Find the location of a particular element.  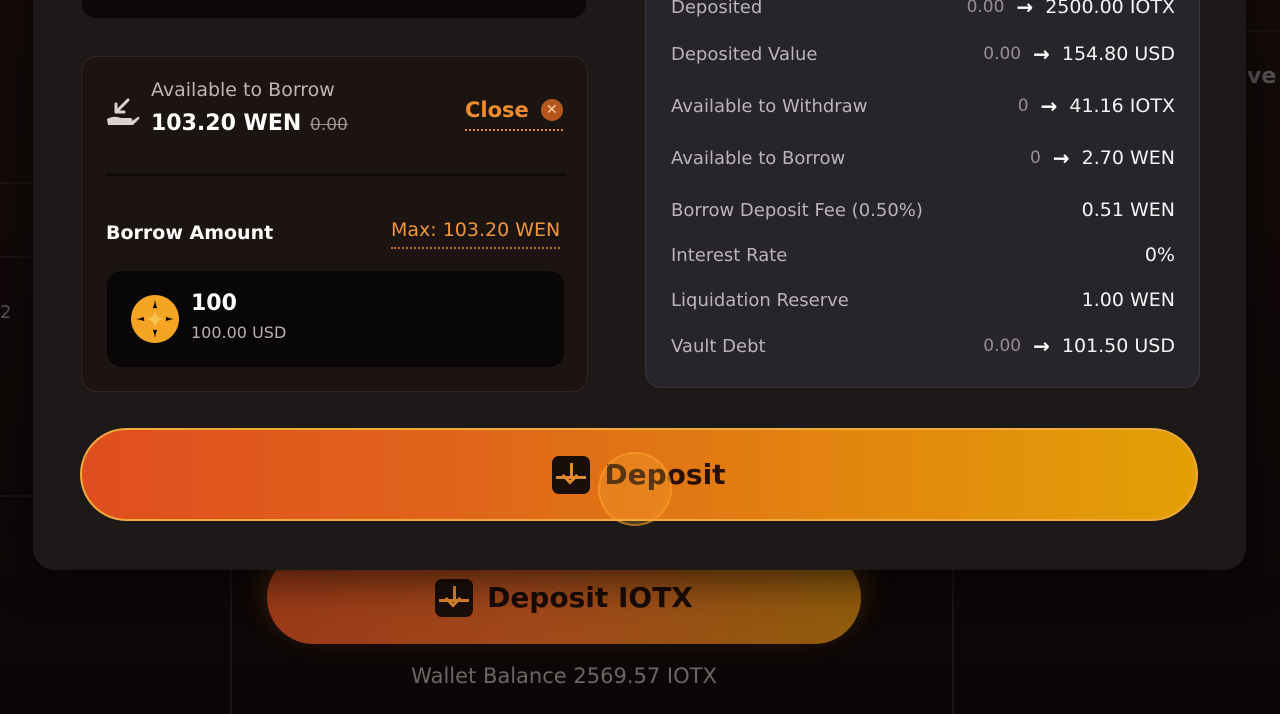

available-to-borrow-previous: 0.00 is located at coordinates (329, 125).